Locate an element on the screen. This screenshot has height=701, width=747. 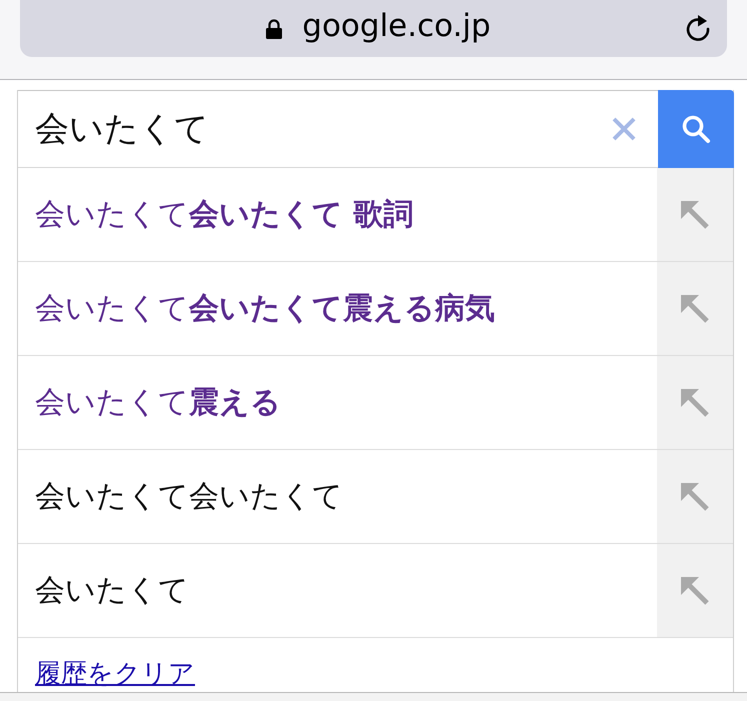
url-text: google.co.jp is located at coordinates (396, 28).